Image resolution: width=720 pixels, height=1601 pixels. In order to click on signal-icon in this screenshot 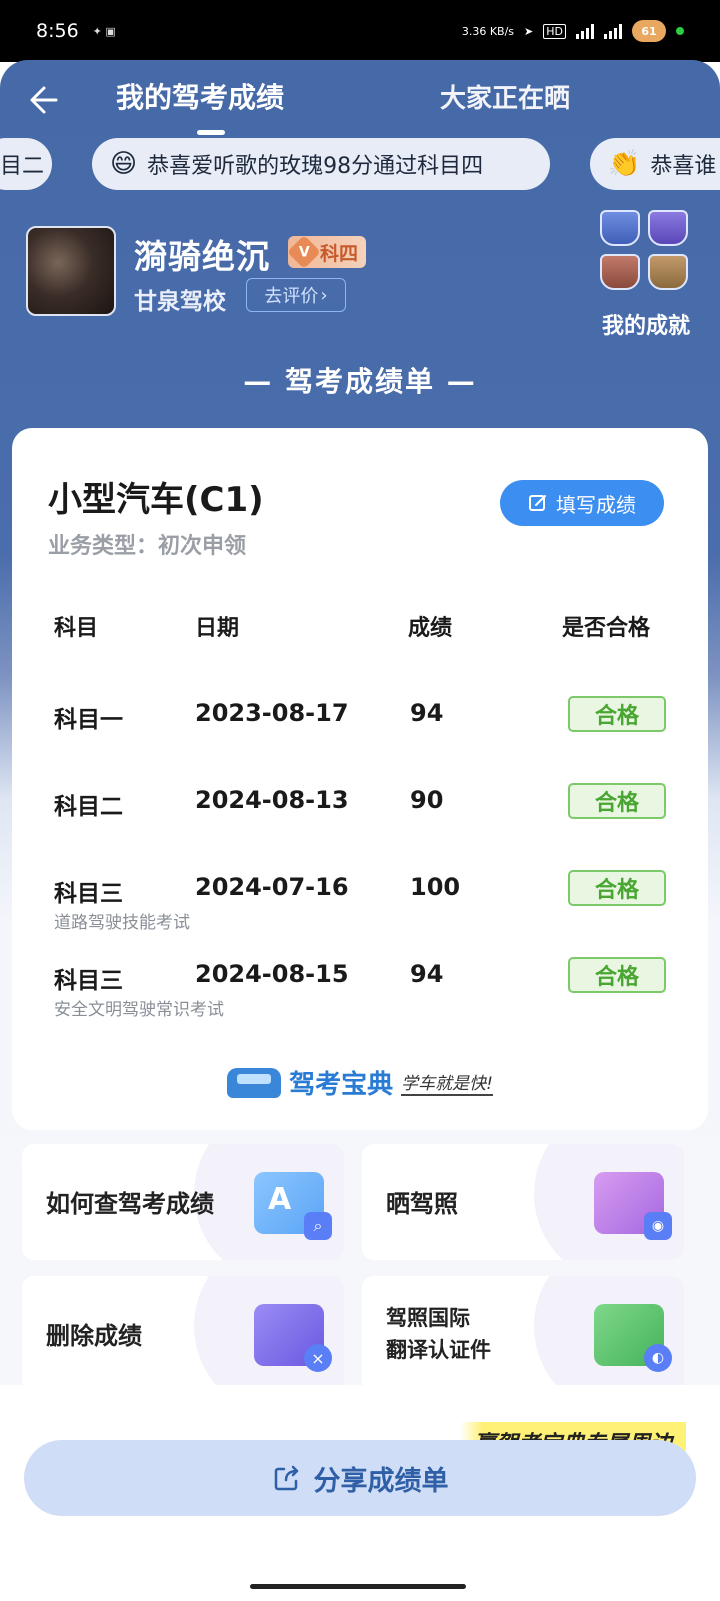, I will do `click(585, 31)`.